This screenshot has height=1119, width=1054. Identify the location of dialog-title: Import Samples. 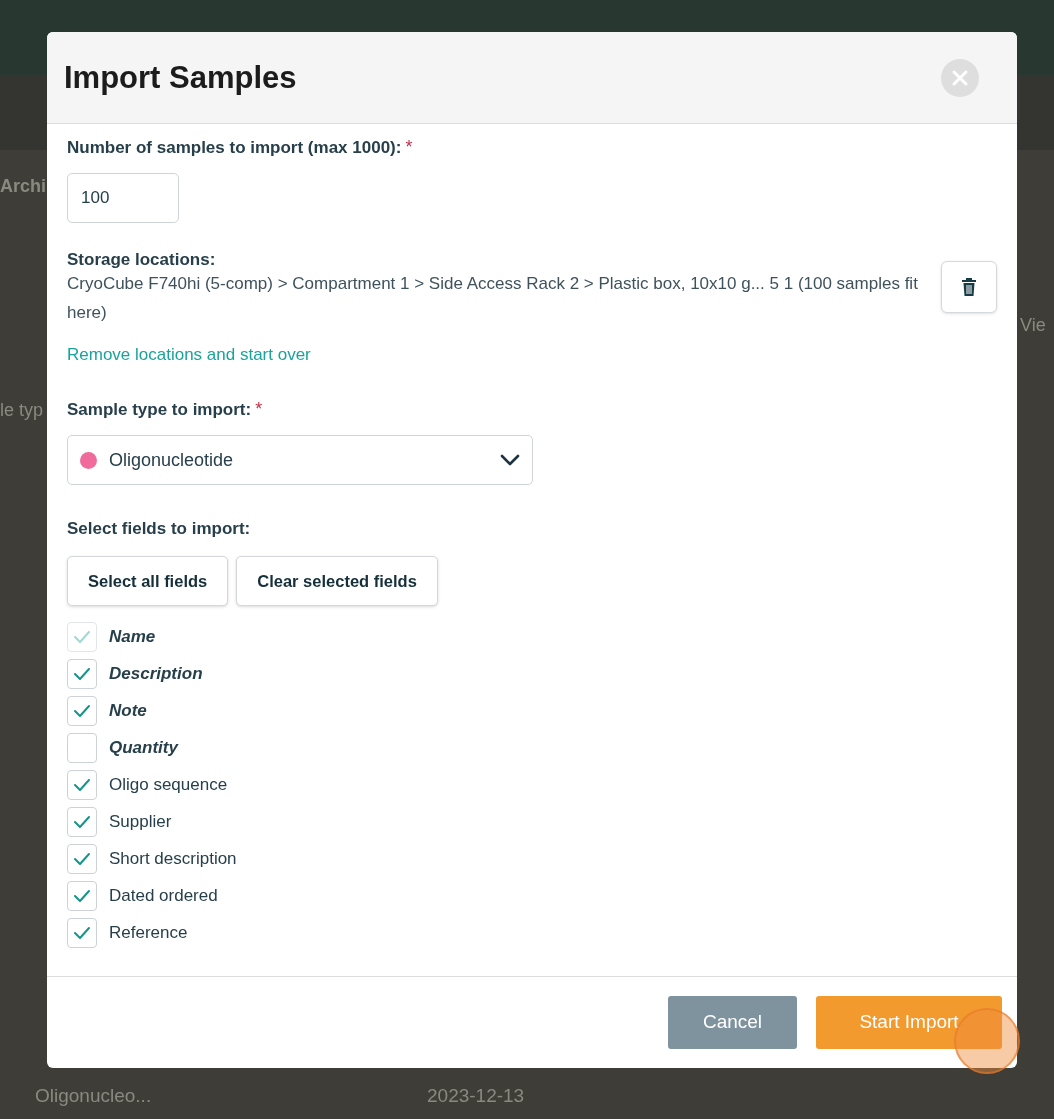
(180, 77).